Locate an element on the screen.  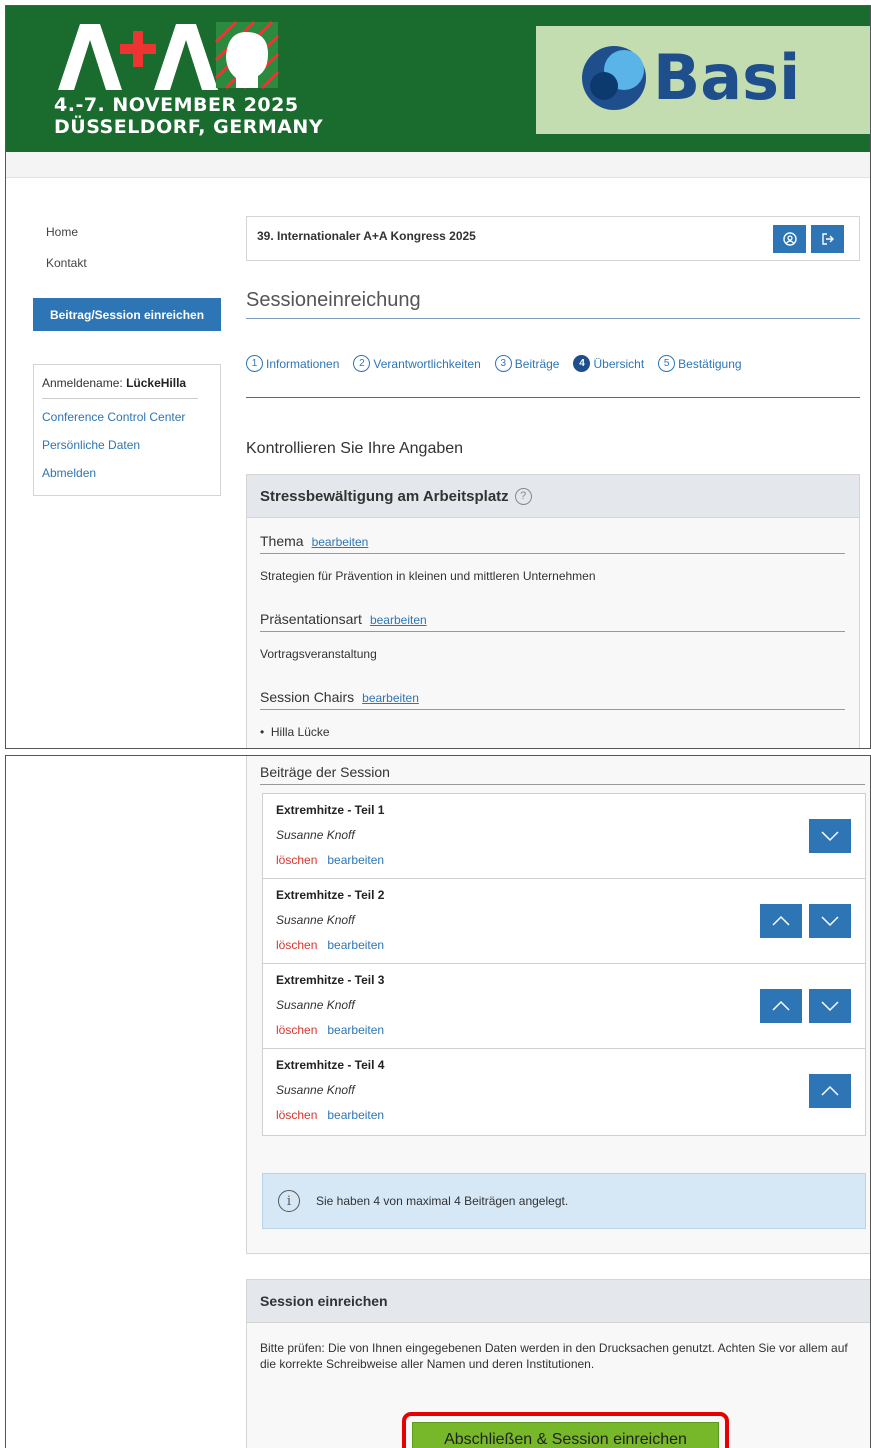
step-number: 2 is located at coordinates (362, 363).